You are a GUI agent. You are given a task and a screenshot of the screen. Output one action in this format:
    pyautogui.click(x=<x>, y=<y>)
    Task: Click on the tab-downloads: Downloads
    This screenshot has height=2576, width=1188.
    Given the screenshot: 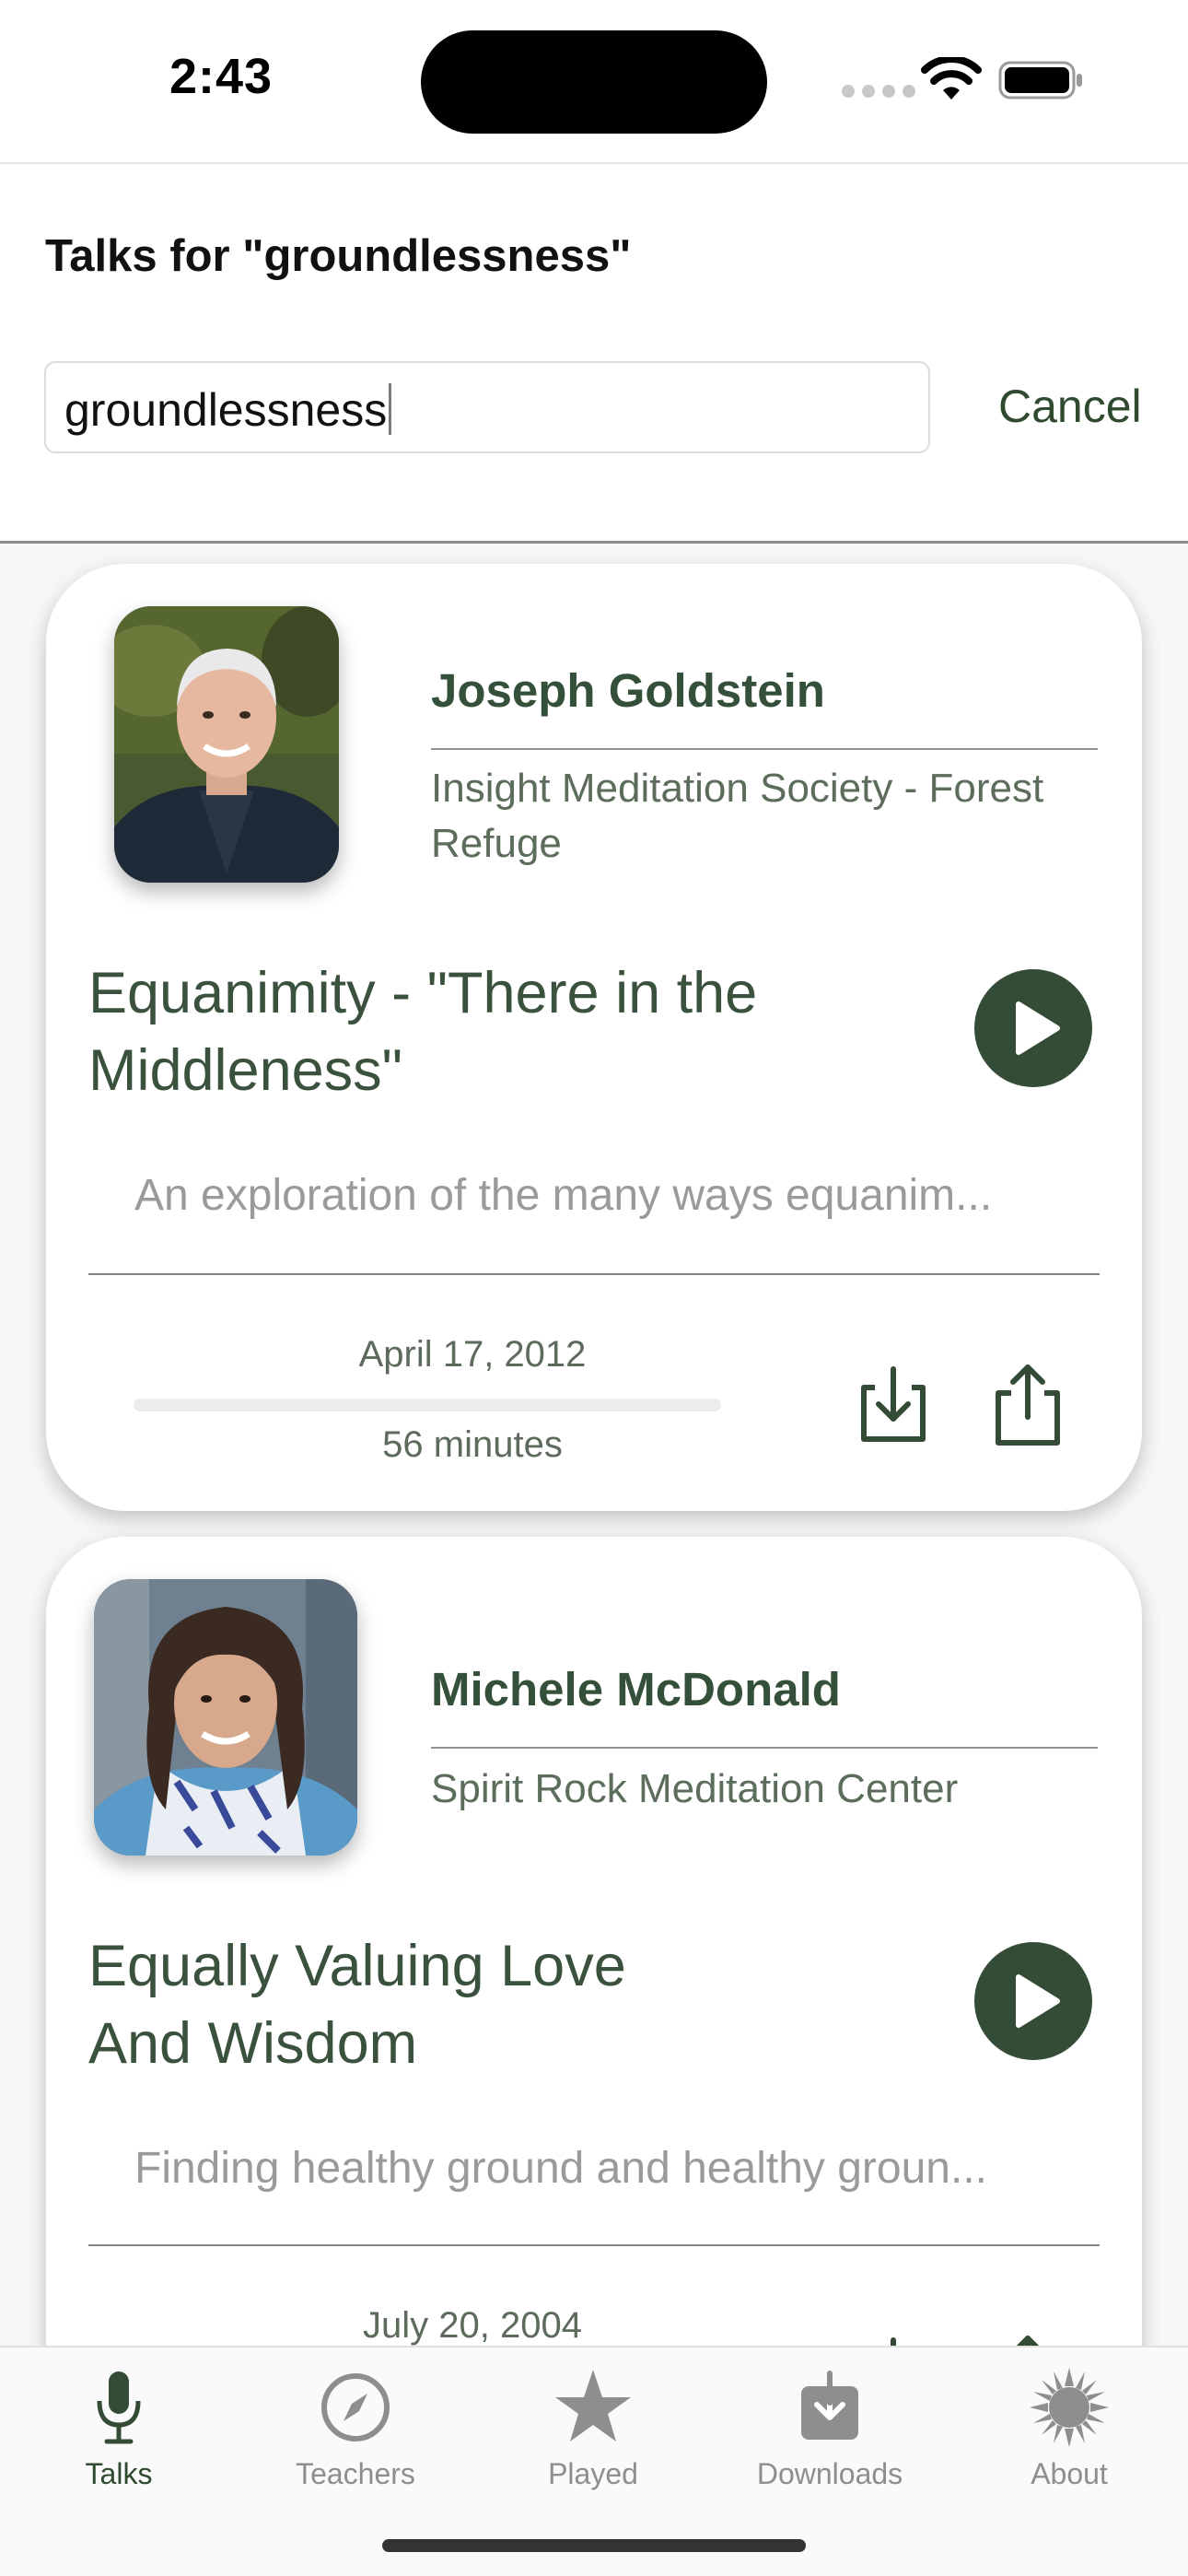 What is the action you would take?
    pyautogui.click(x=829, y=2428)
    